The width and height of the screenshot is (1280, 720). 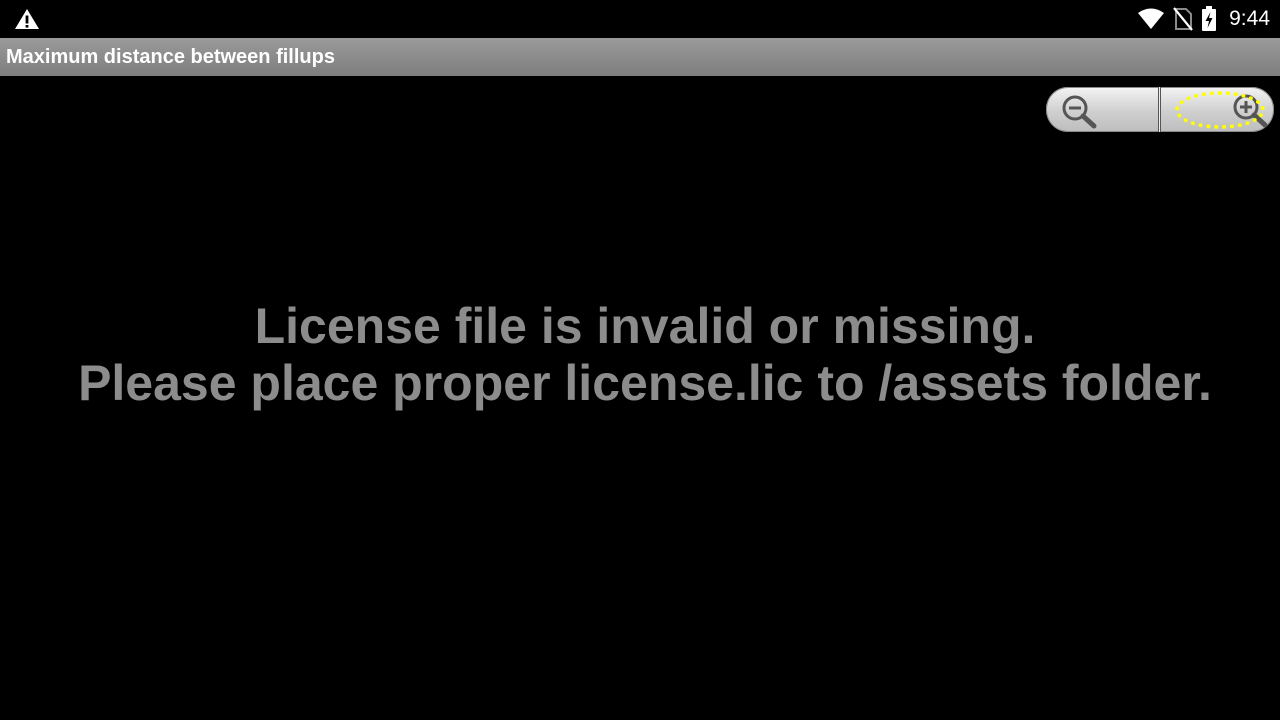 I want to click on zoom-out-button, so click(x=1102, y=109).